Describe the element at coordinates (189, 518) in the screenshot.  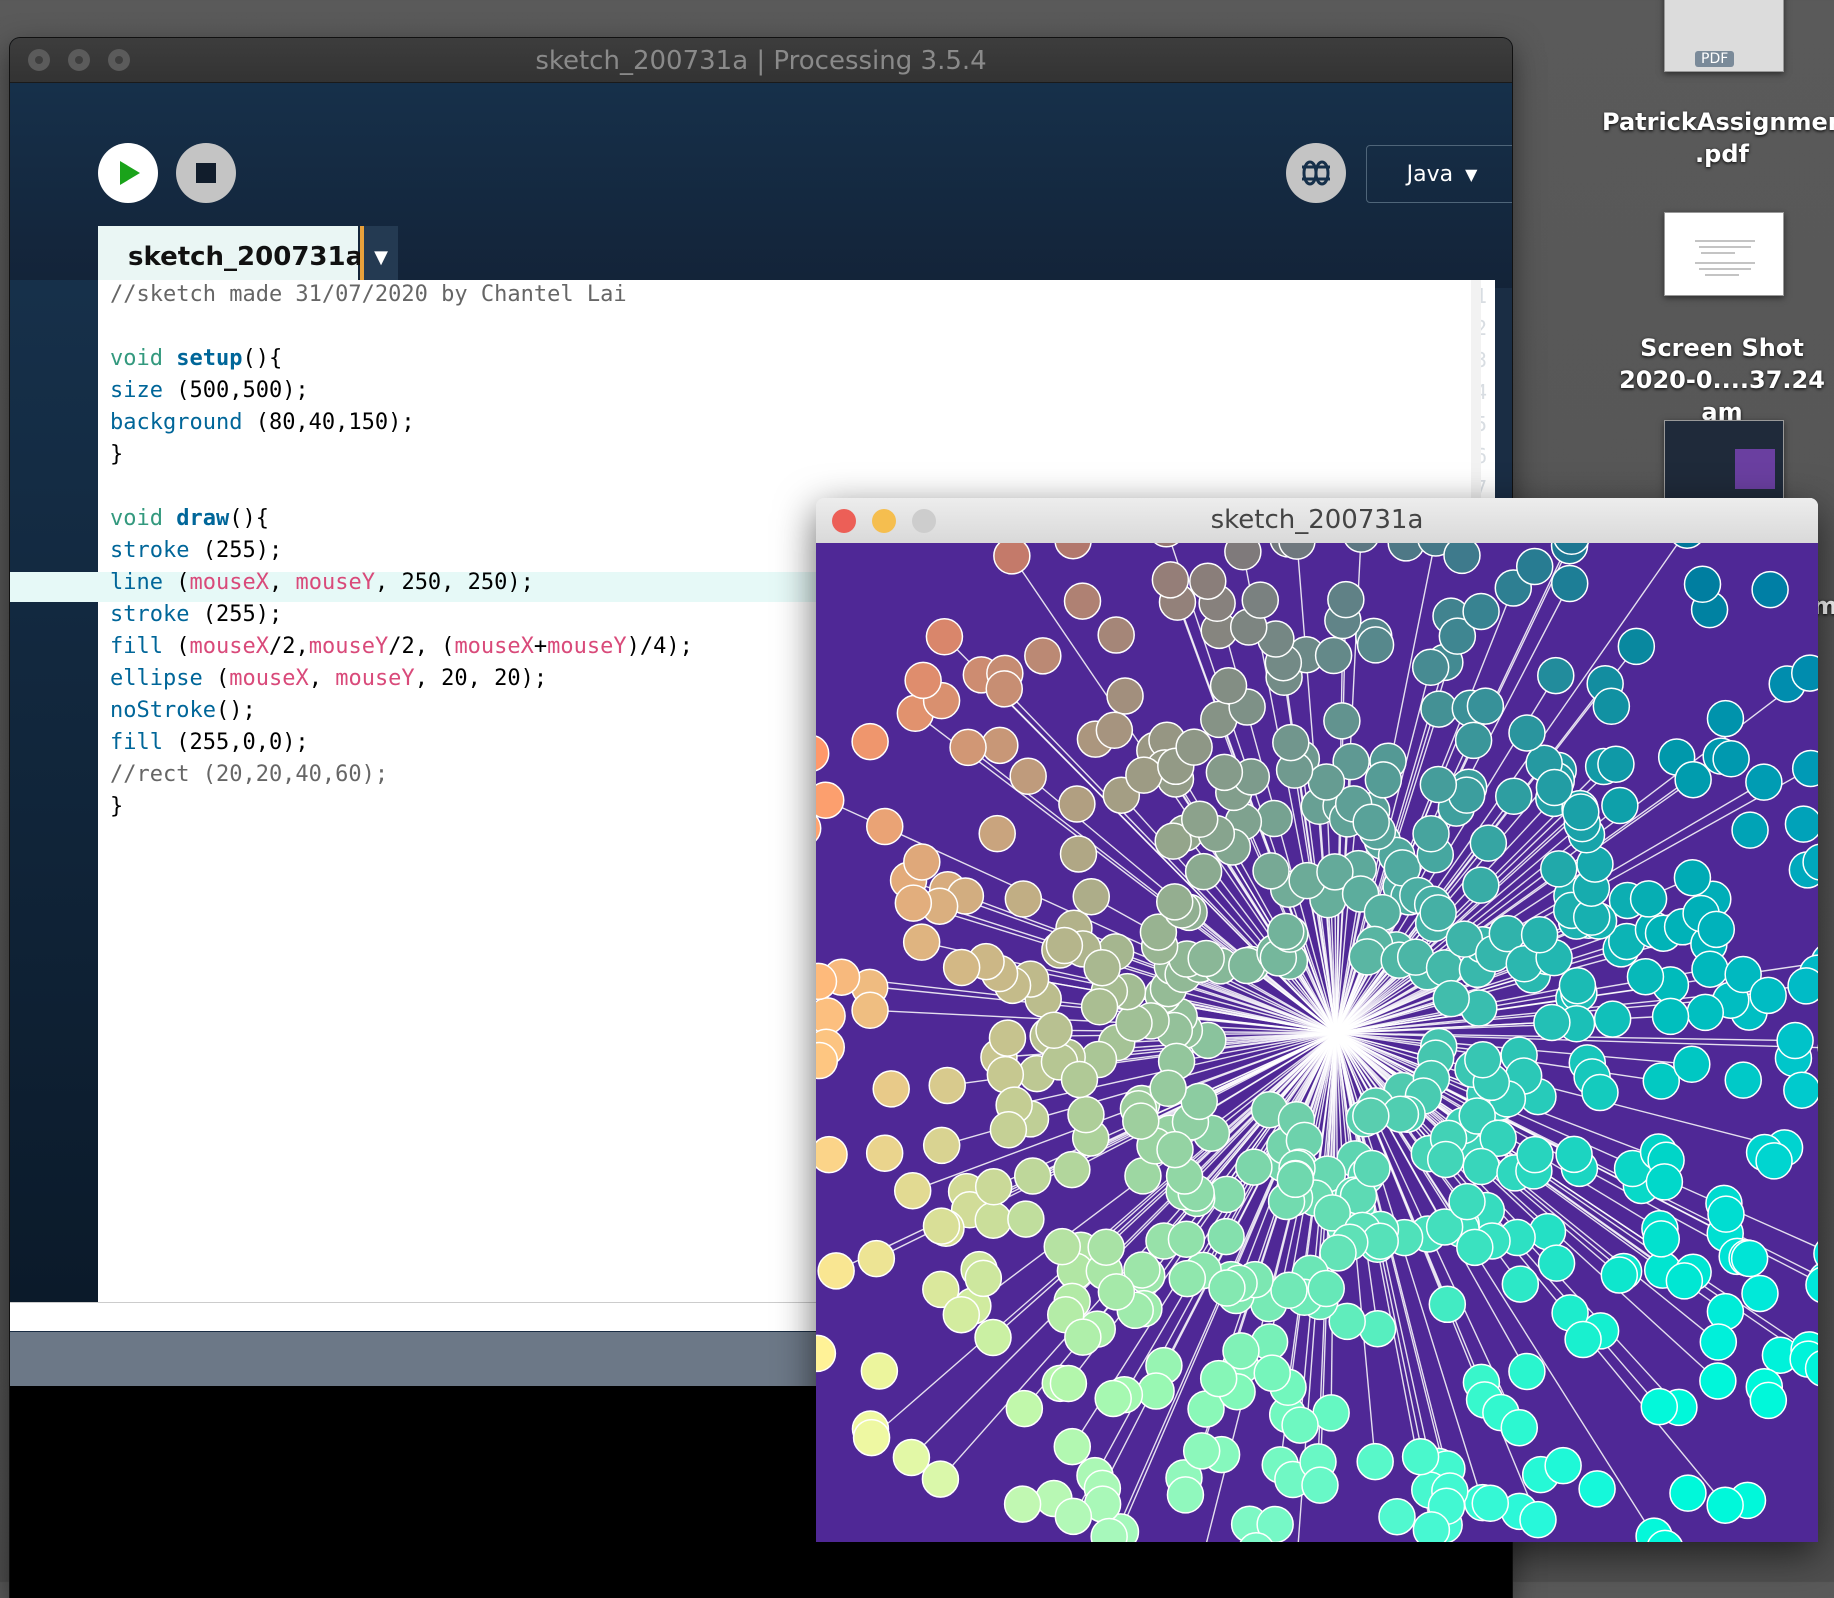
I see `code-line: void draw(){` at that location.